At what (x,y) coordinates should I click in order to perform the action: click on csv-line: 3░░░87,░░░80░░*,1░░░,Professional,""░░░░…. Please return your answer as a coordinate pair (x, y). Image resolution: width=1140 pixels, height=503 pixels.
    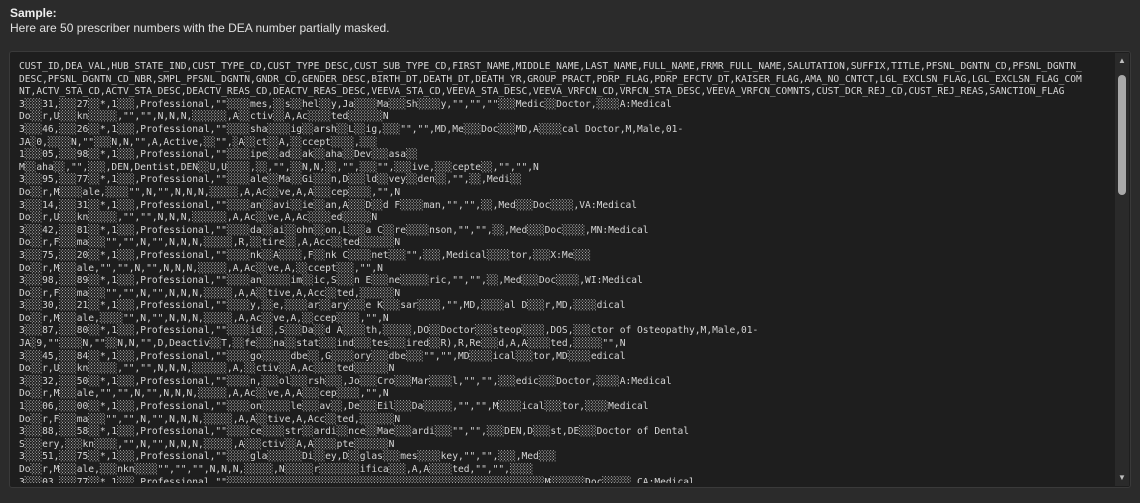
    Looking at the image, I should click on (389, 331).